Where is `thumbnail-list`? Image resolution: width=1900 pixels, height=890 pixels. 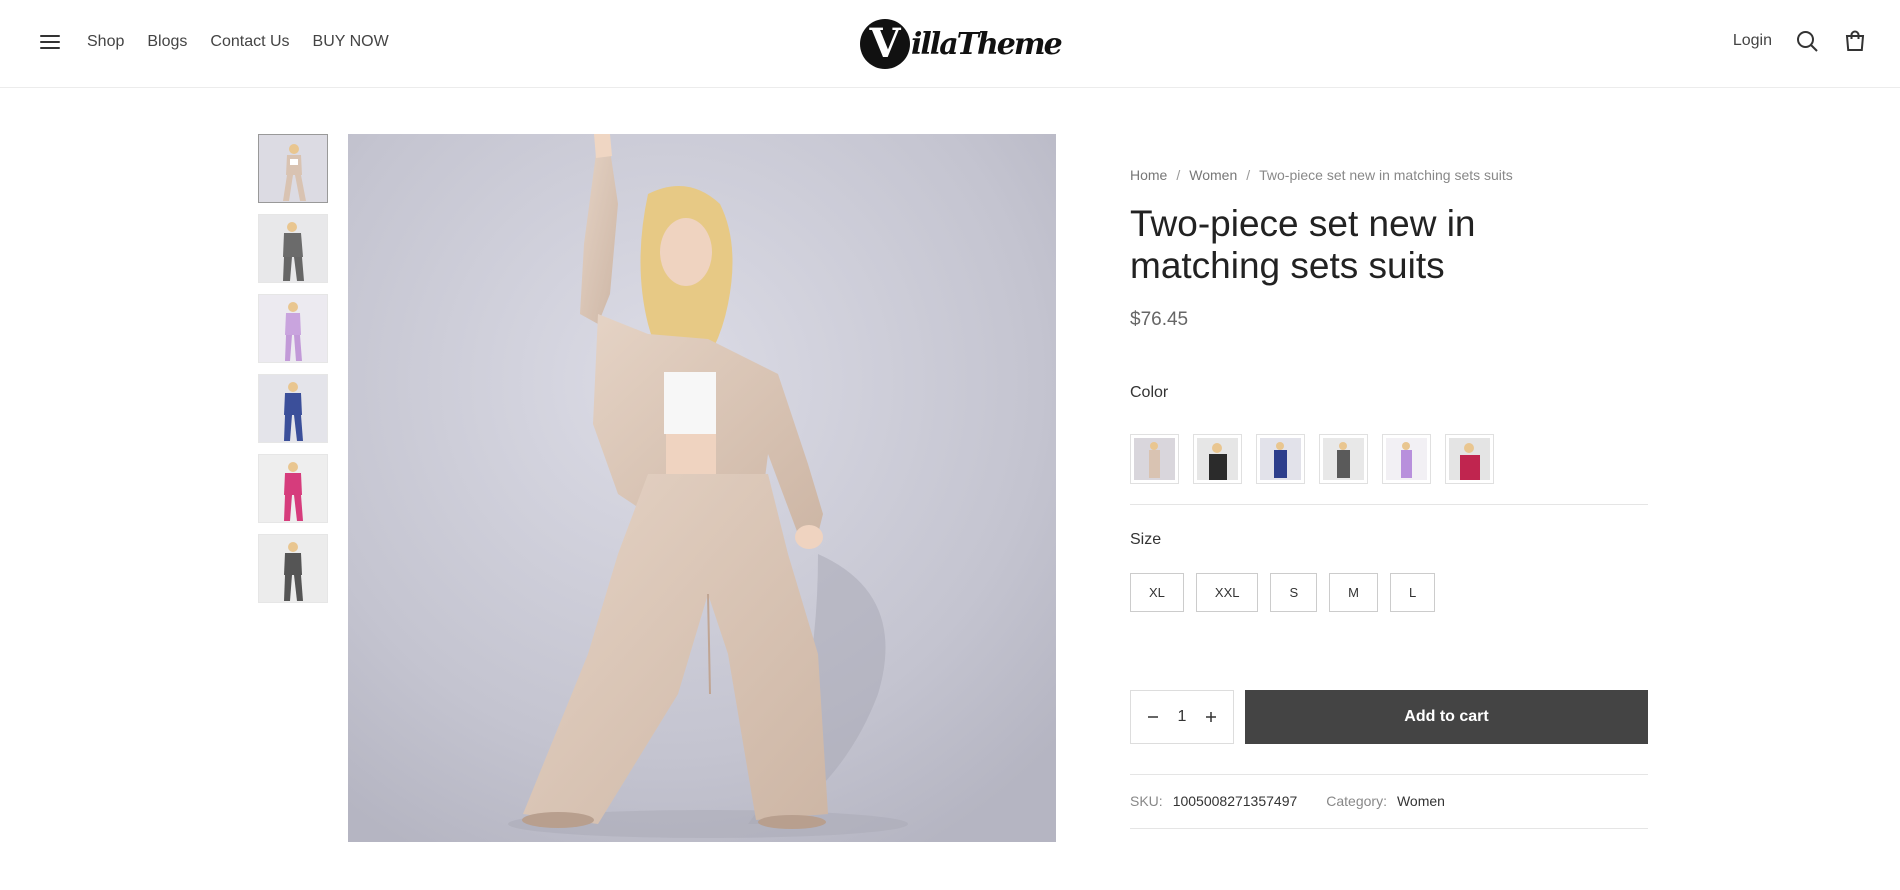
thumbnail-list is located at coordinates (293, 374).